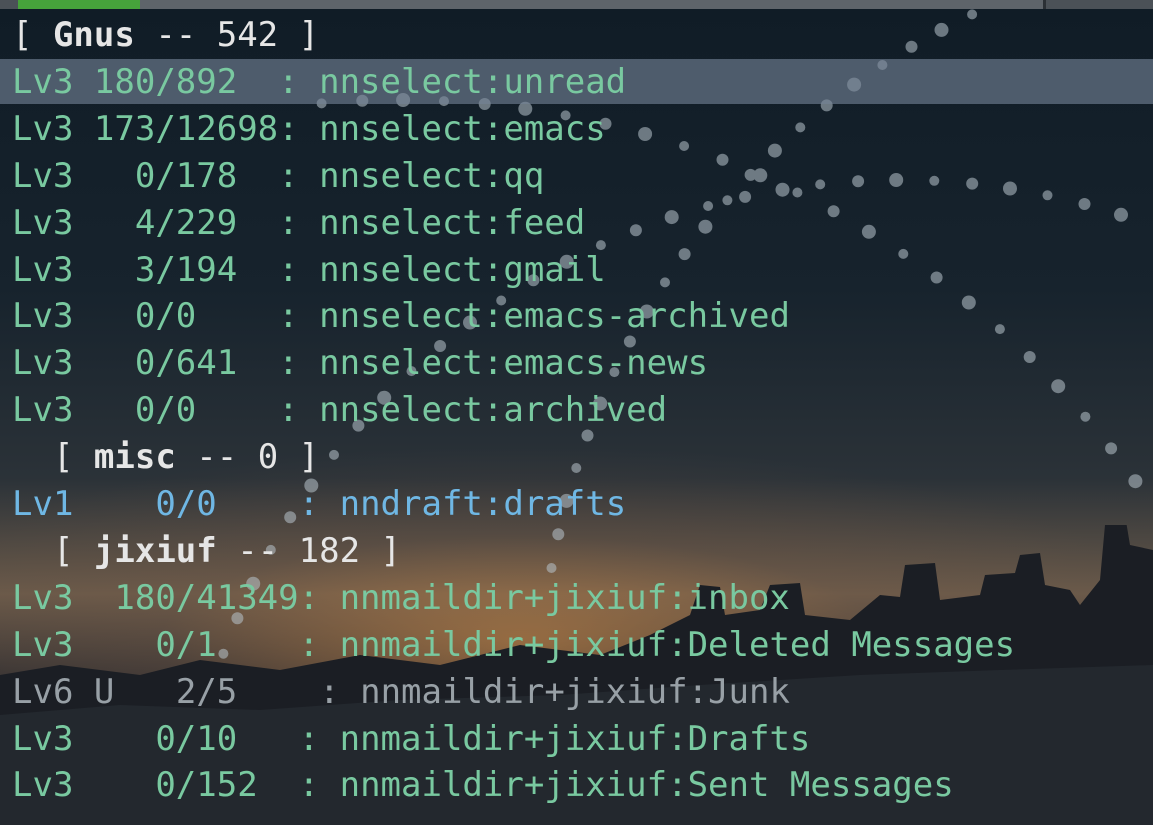  Describe the element at coordinates (247, 35) in the screenshot. I see `topic-count: 542` at that location.